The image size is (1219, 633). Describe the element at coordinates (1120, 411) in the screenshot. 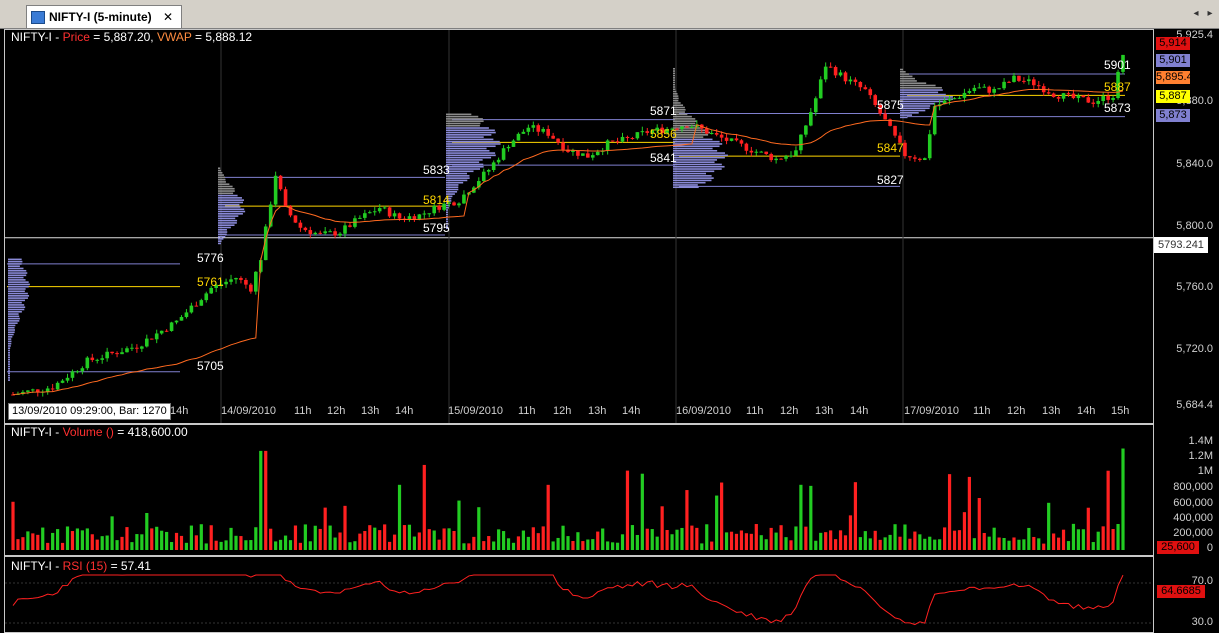

I see `time-axis-label: 15h` at that location.